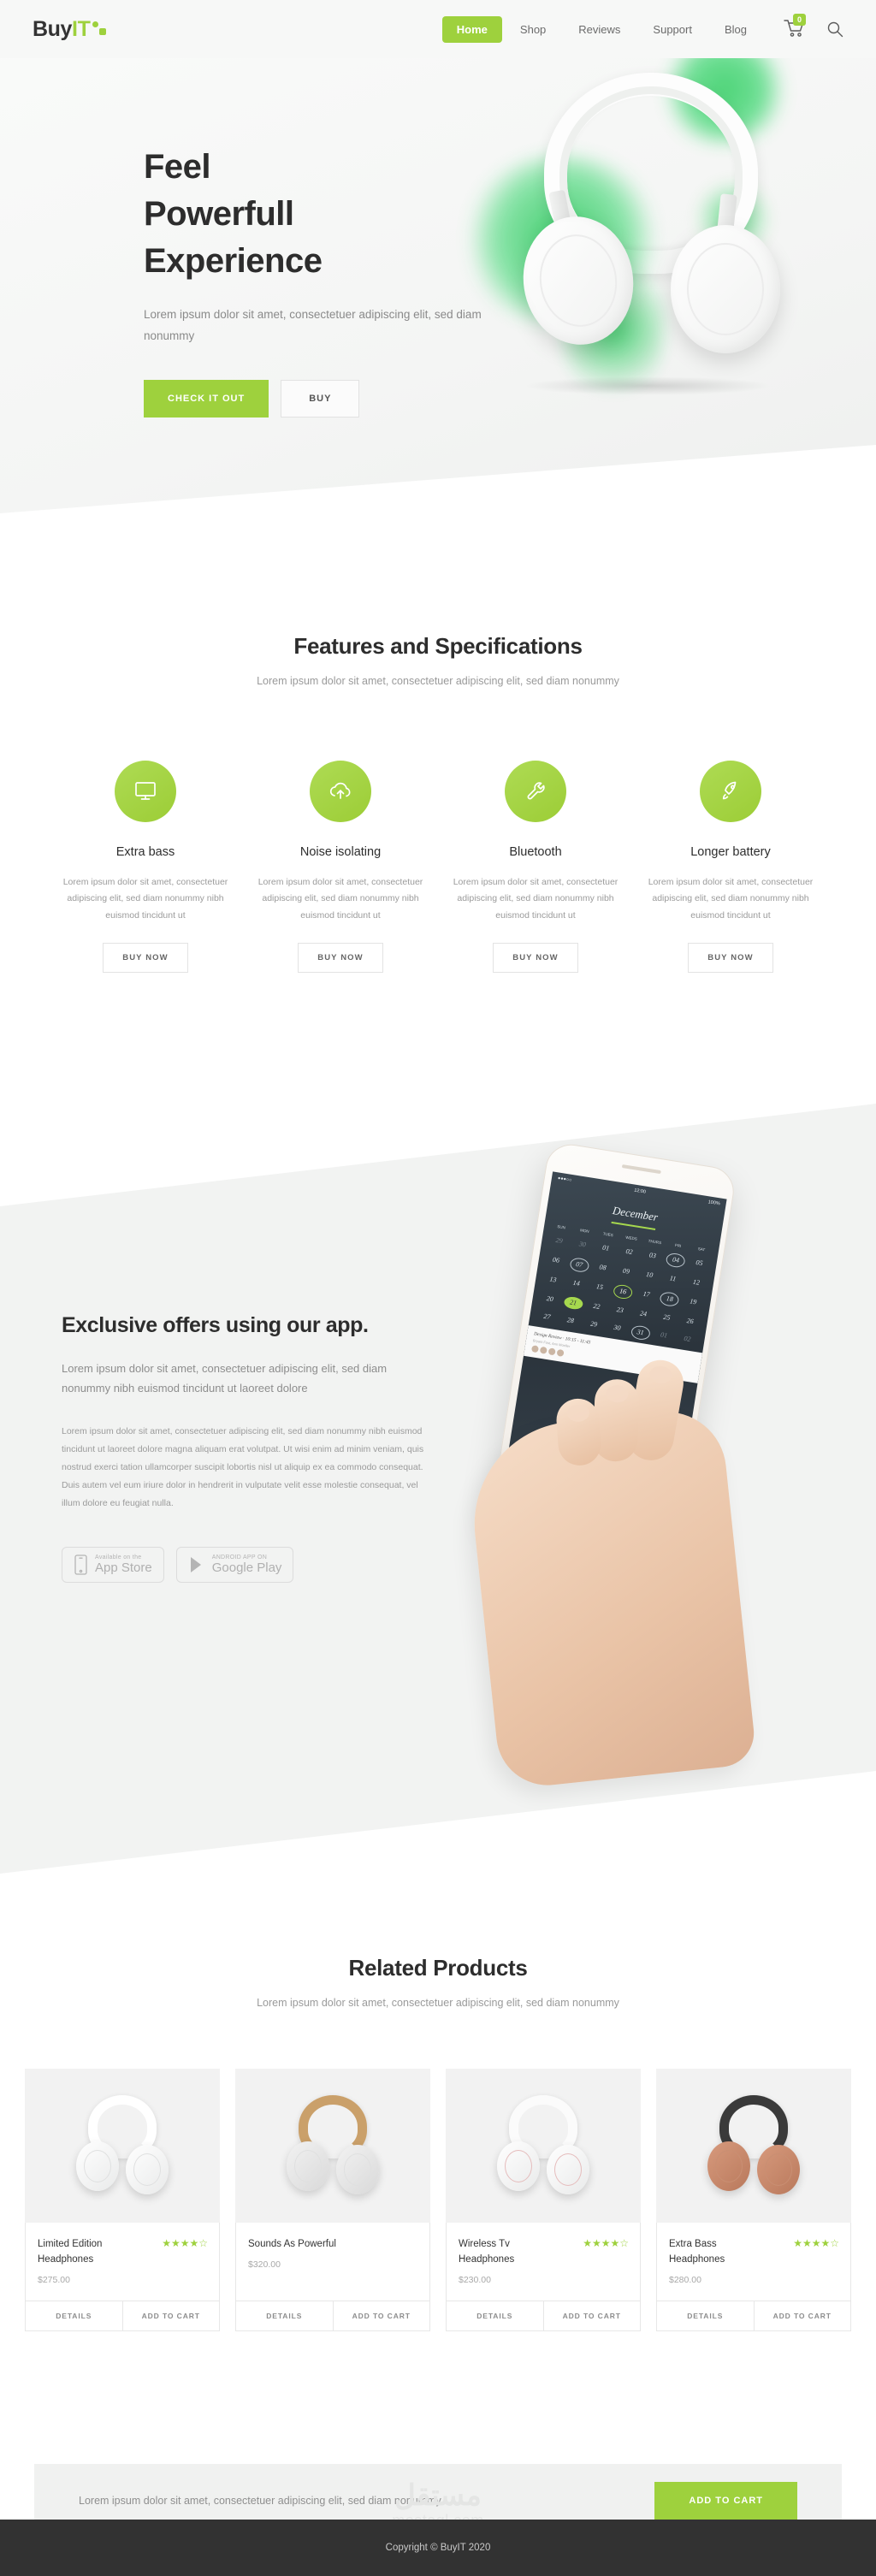 Image resolution: width=876 pixels, height=2576 pixels. Describe the element at coordinates (676, 1260) in the screenshot. I see `calendar-day: 04` at that location.